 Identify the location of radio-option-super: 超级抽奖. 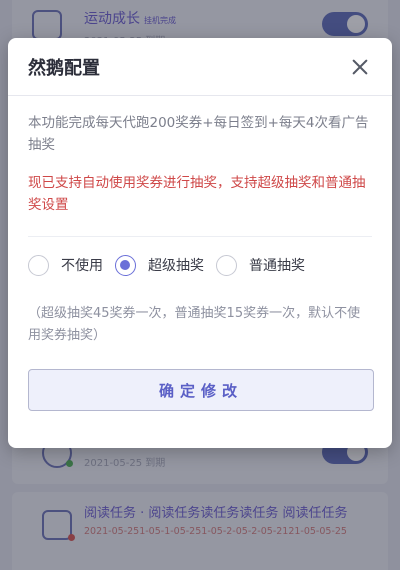
(159, 265).